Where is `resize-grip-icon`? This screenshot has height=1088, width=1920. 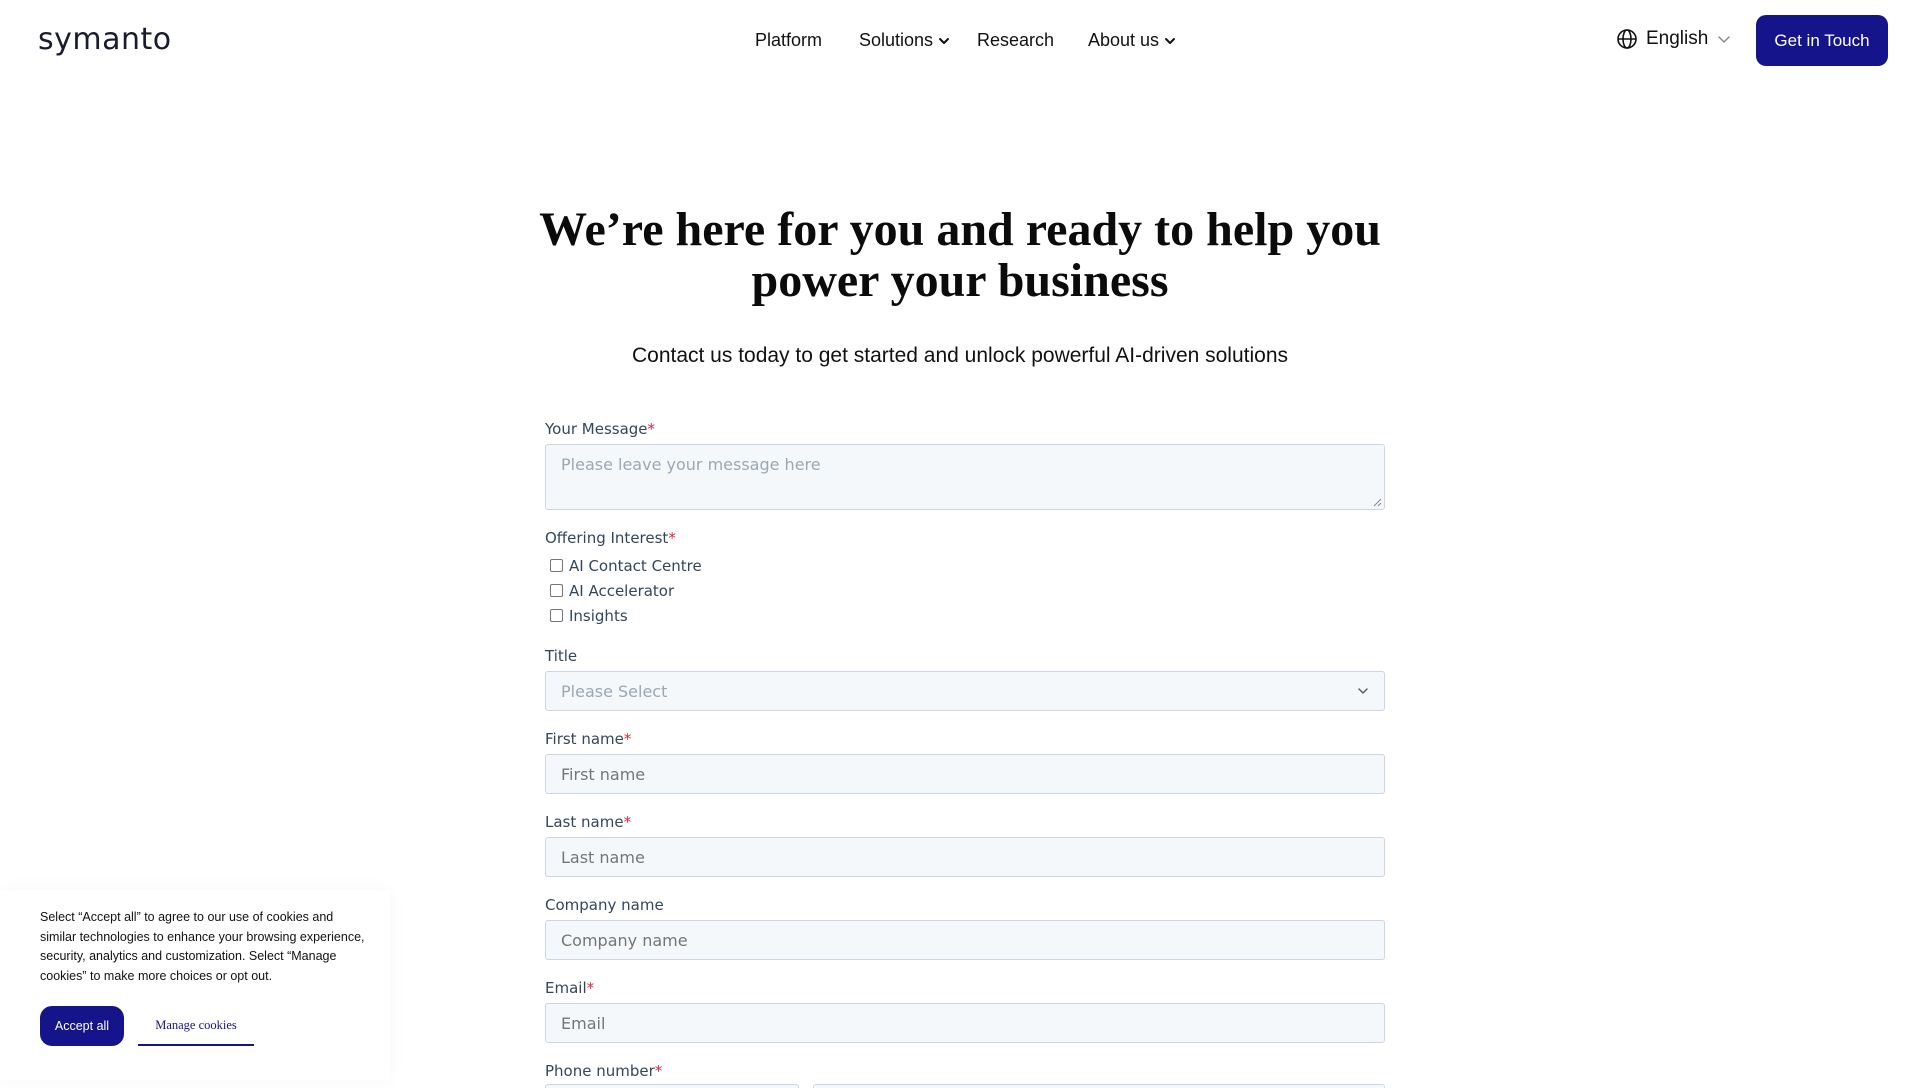 resize-grip-icon is located at coordinates (1377, 502).